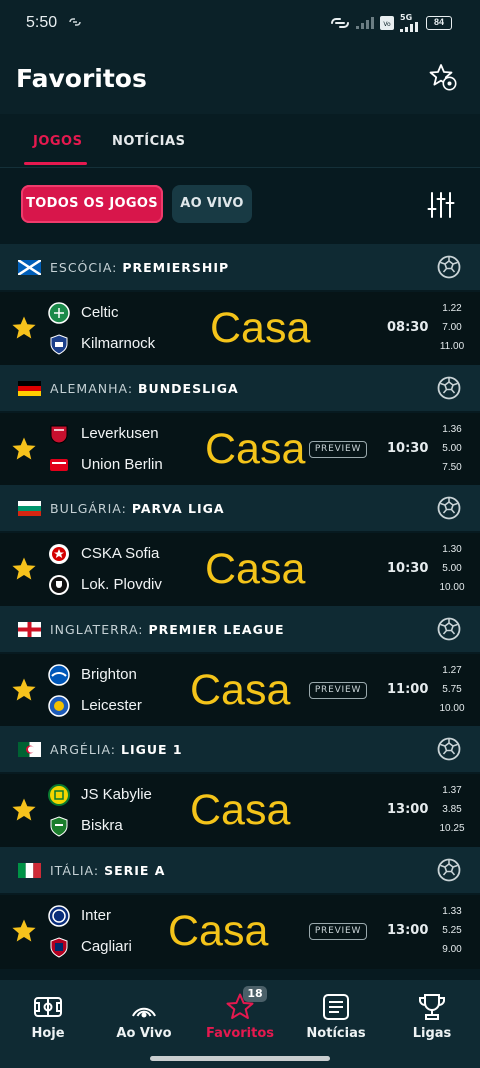 Image resolution: width=480 pixels, height=1068 pixels. I want to click on news-icon, so click(336, 1007).